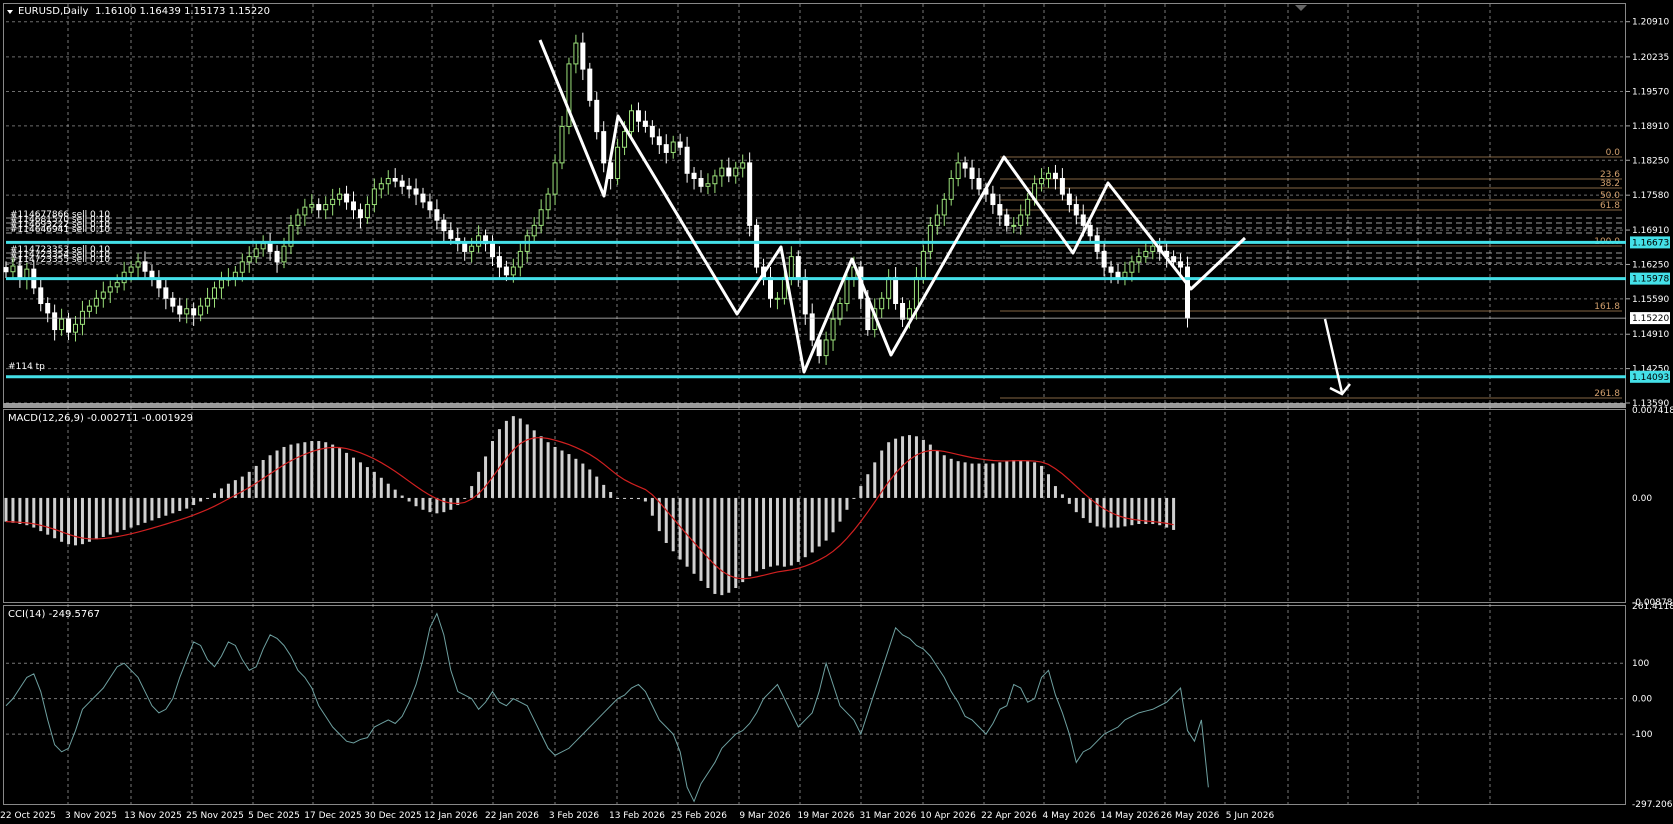  Describe the element at coordinates (26, 367) in the screenshot. I see `tp-order-label: #114 tp` at that location.